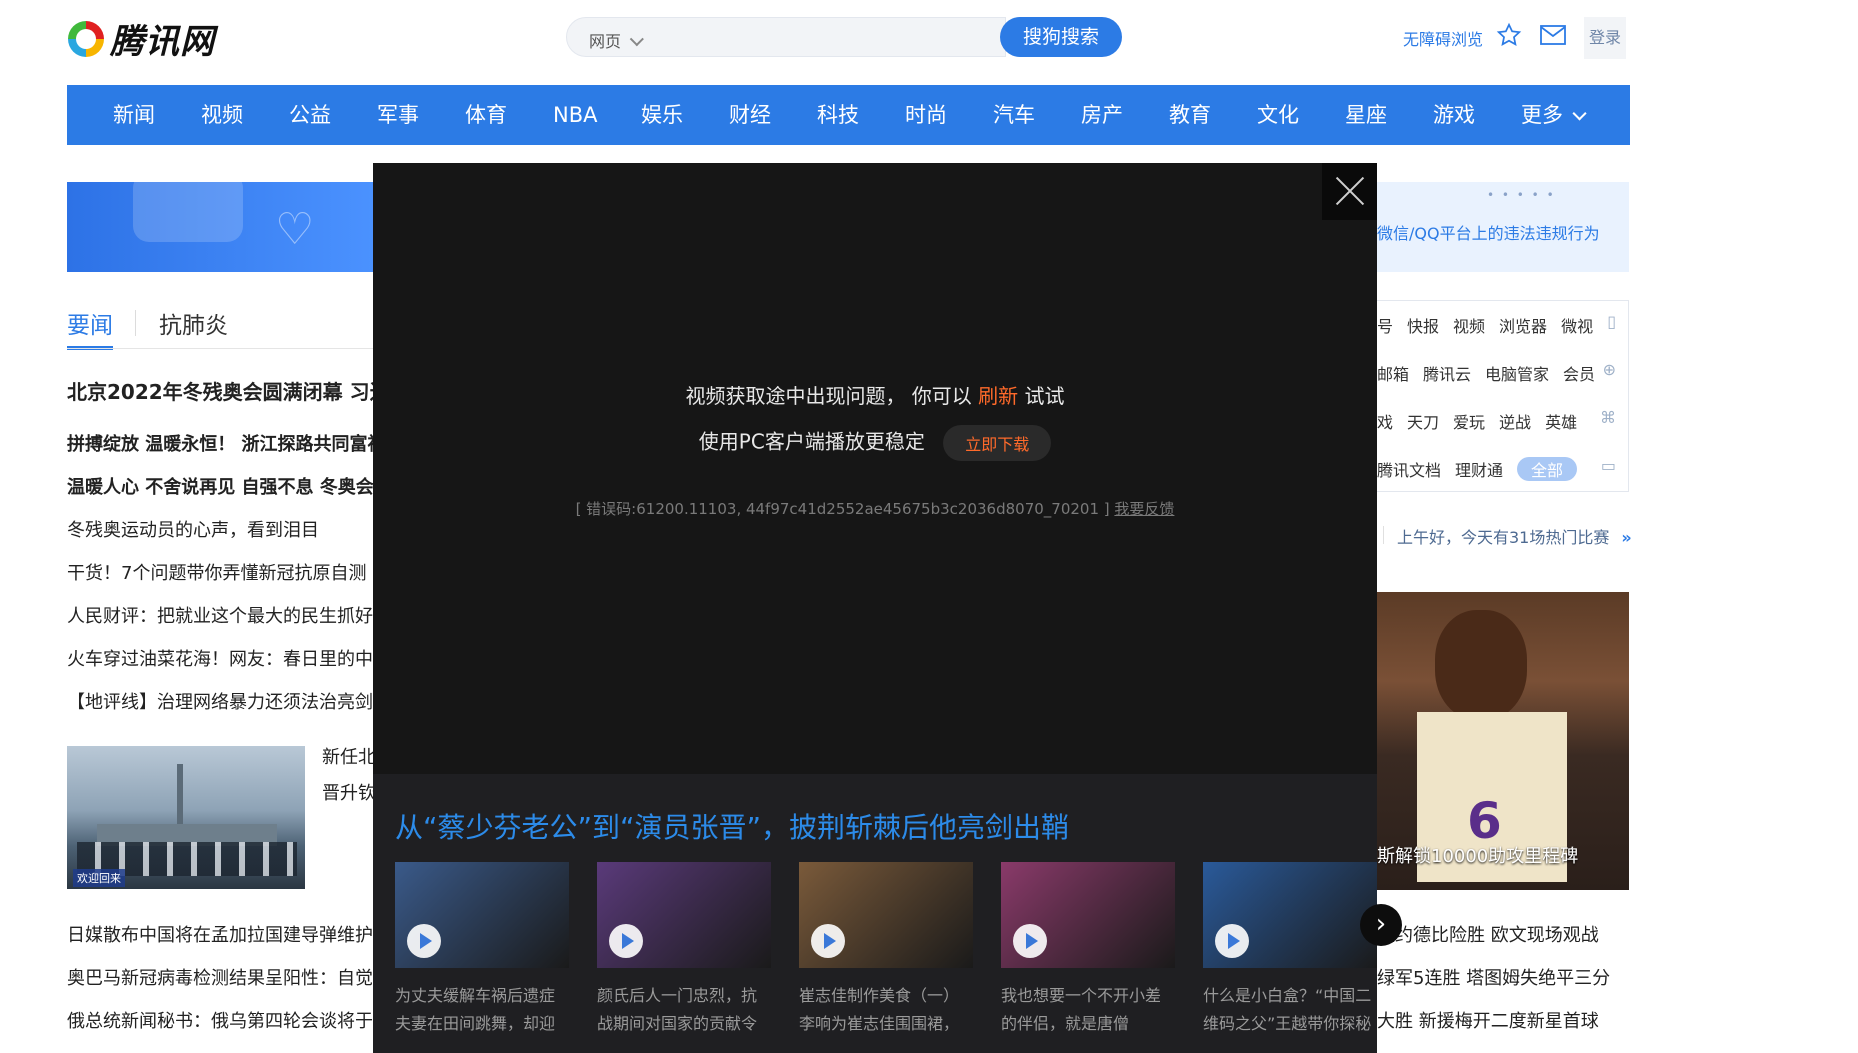 This screenshot has width=1858, height=1053. Describe the element at coordinates (1385, 326) in the screenshot. I see `service-link: 号` at that location.